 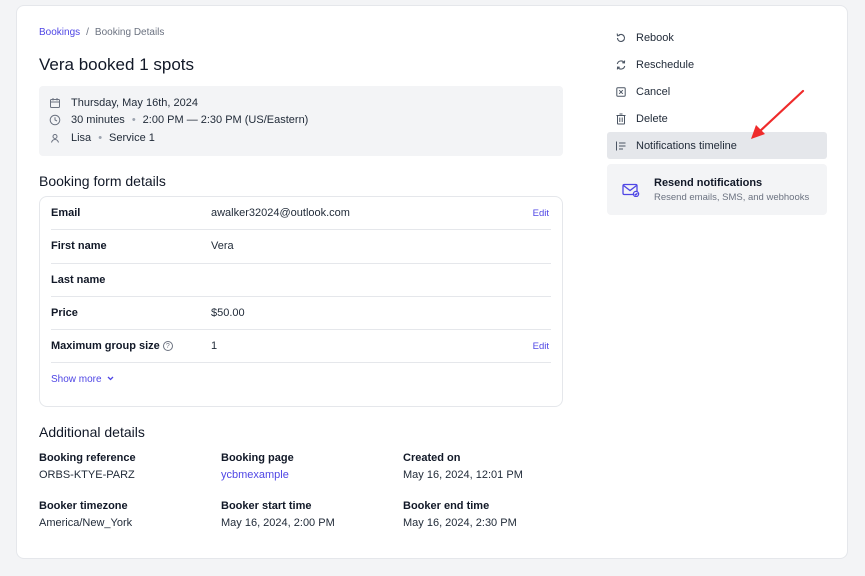 I want to click on resend-subtitle: Resend emails, SMS, and webhooks, so click(x=732, y=197).